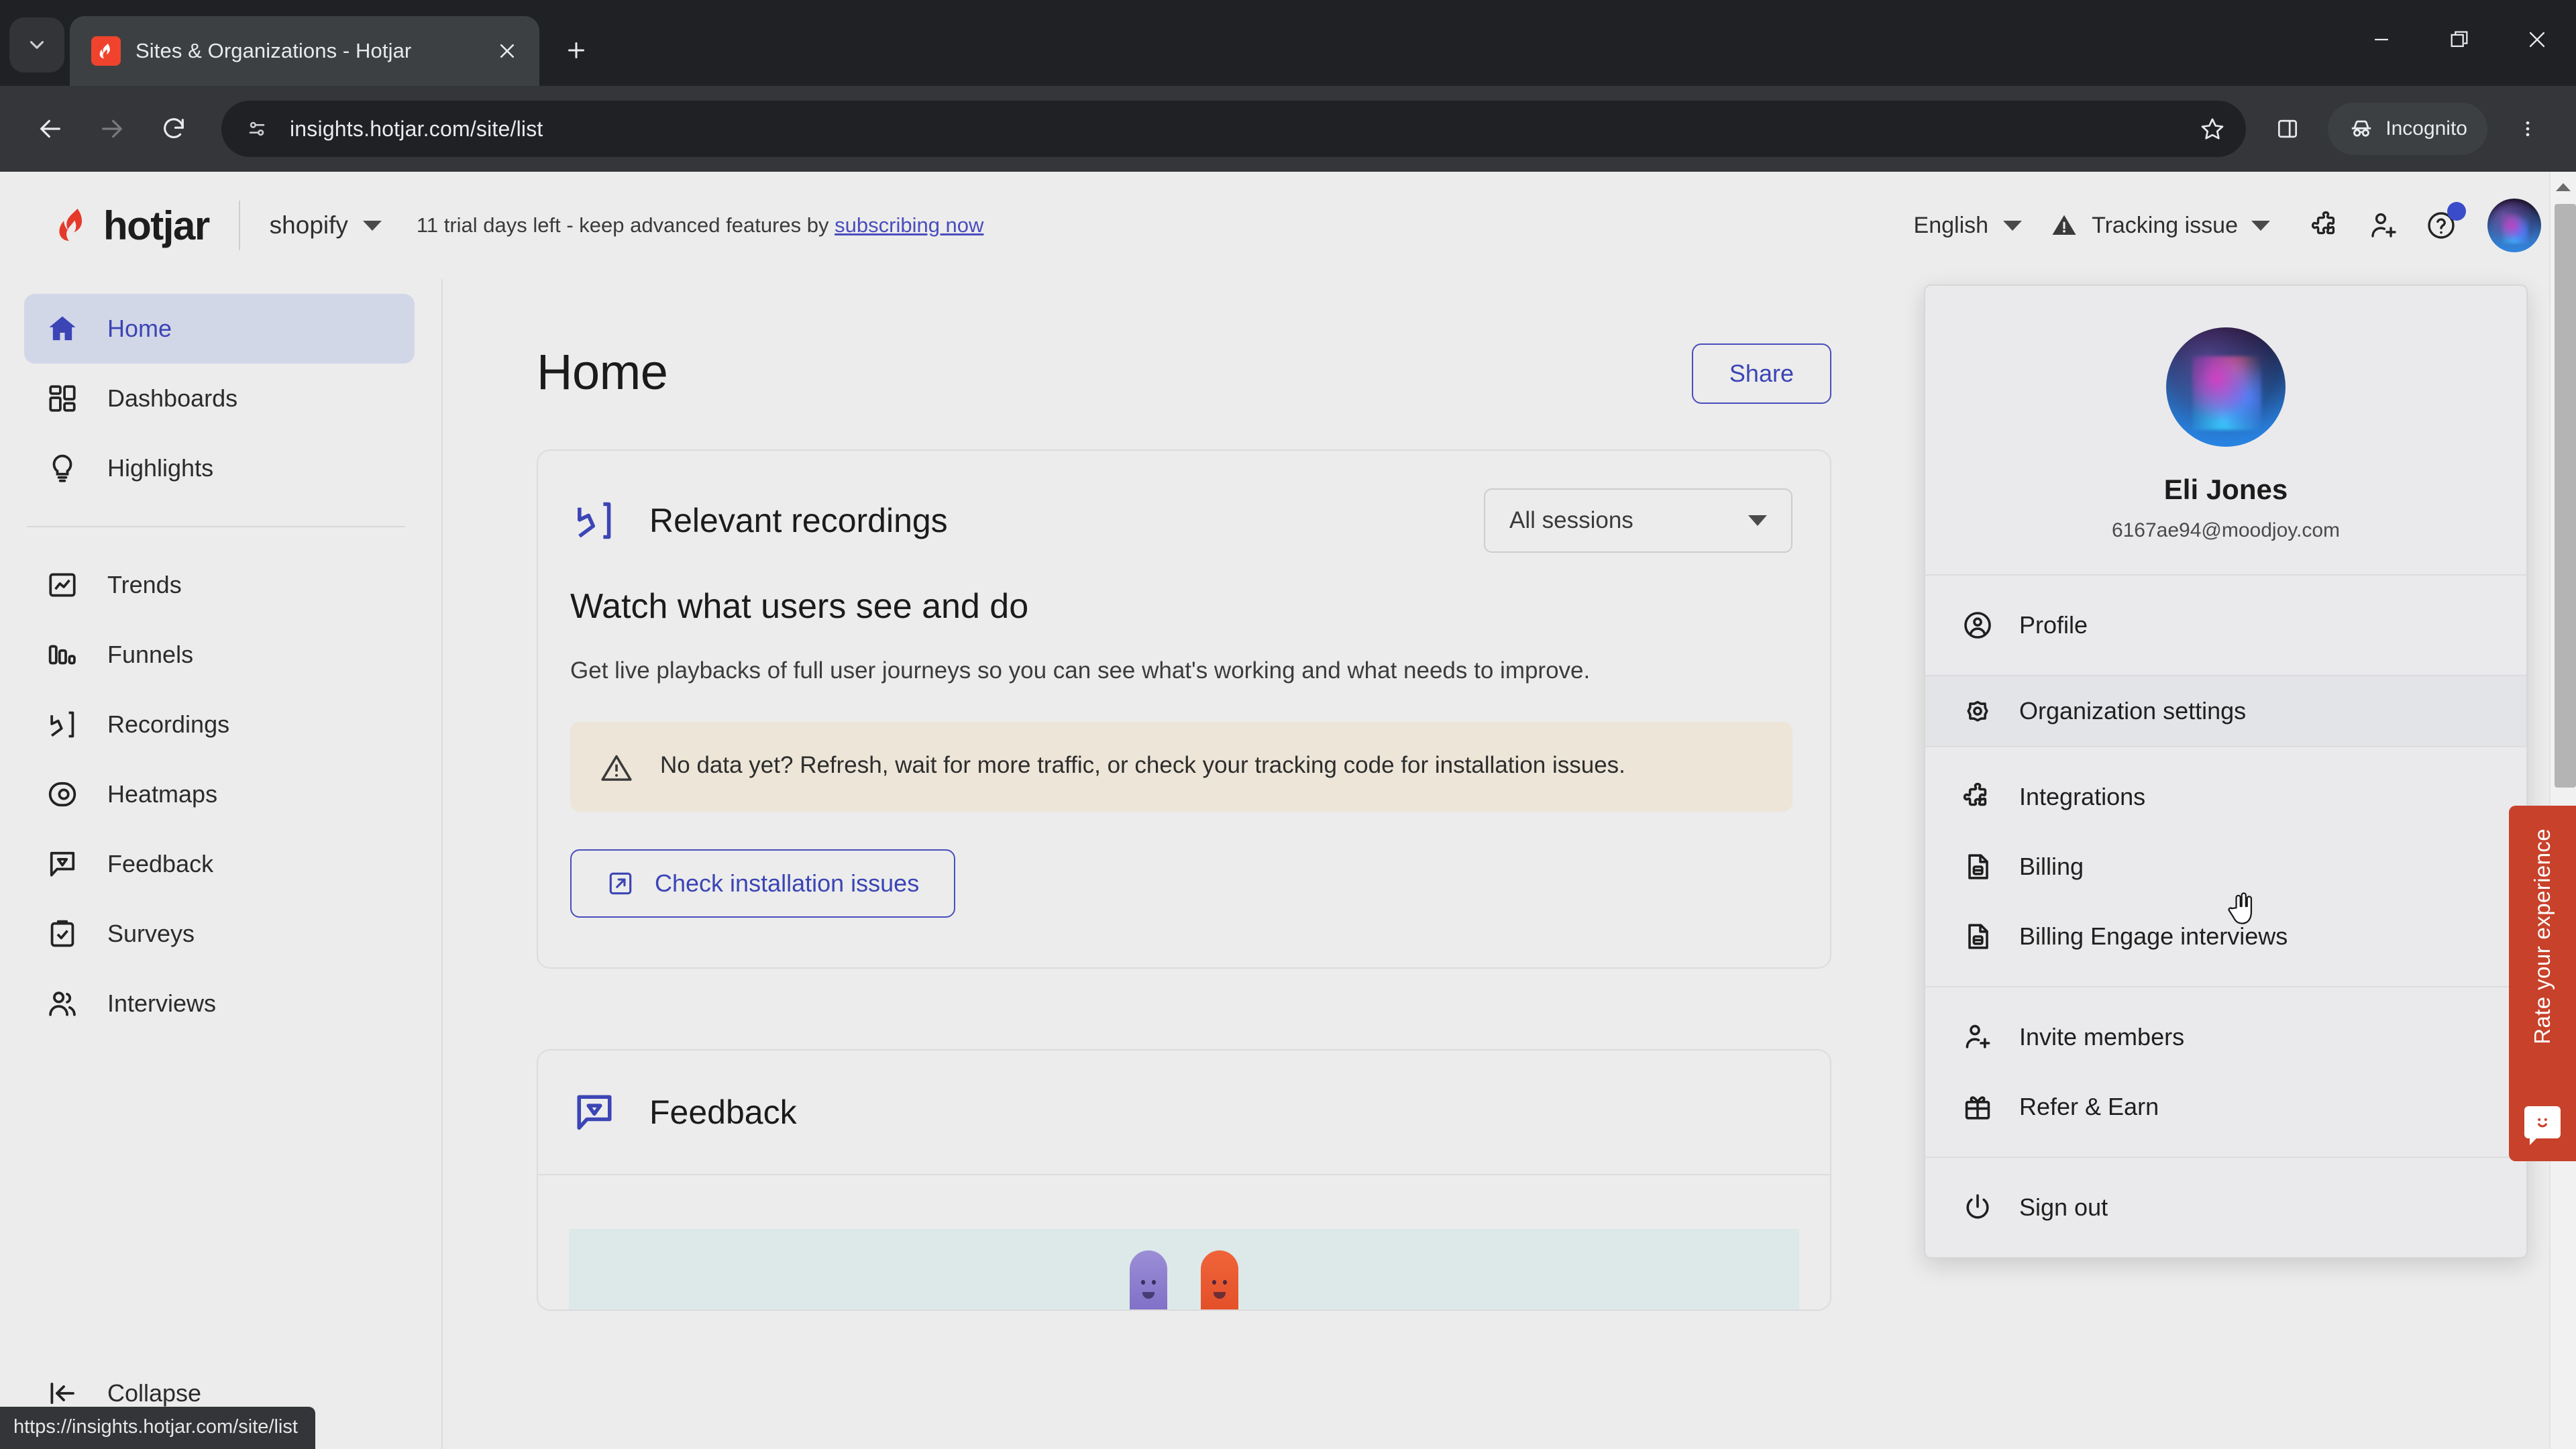 The width and height of the screenshot is (2576, 1449). I want to click on billing-icon, so click(1977, 866).